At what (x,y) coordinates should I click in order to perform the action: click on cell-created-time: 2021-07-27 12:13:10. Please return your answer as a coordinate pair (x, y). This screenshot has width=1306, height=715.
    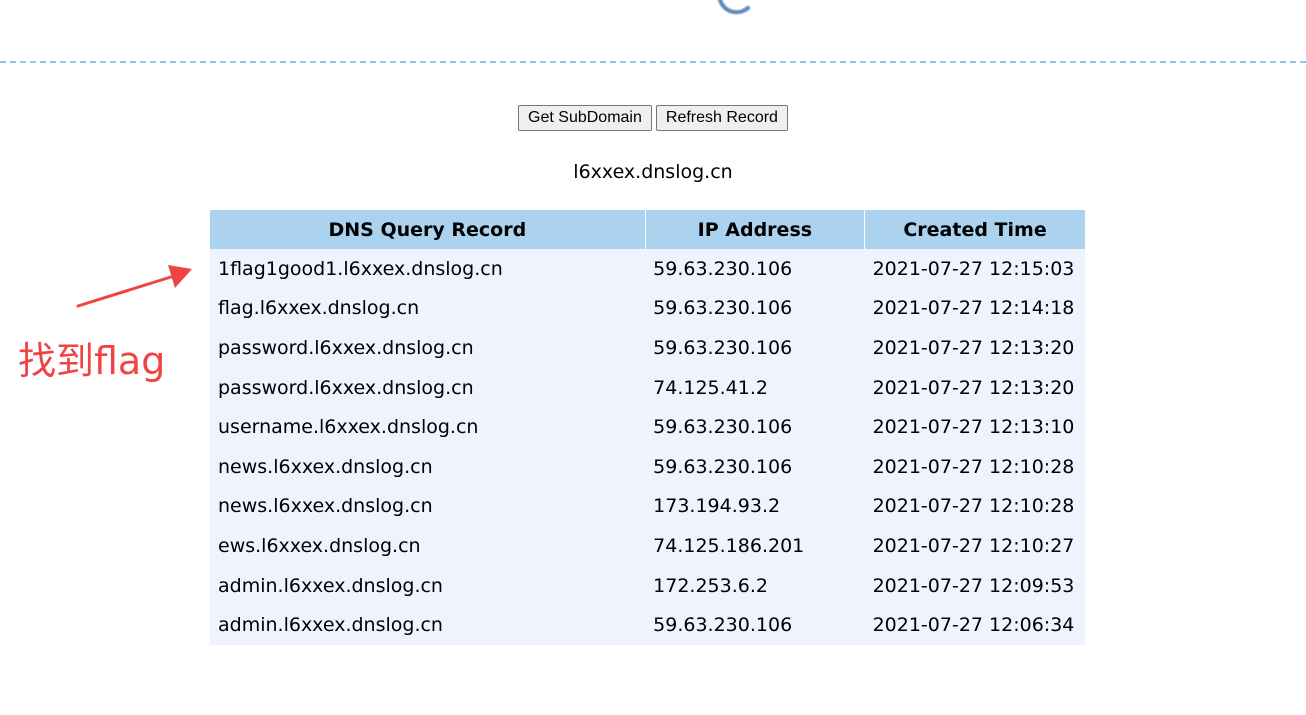
    Looking at the image, I should click on (974, 427).